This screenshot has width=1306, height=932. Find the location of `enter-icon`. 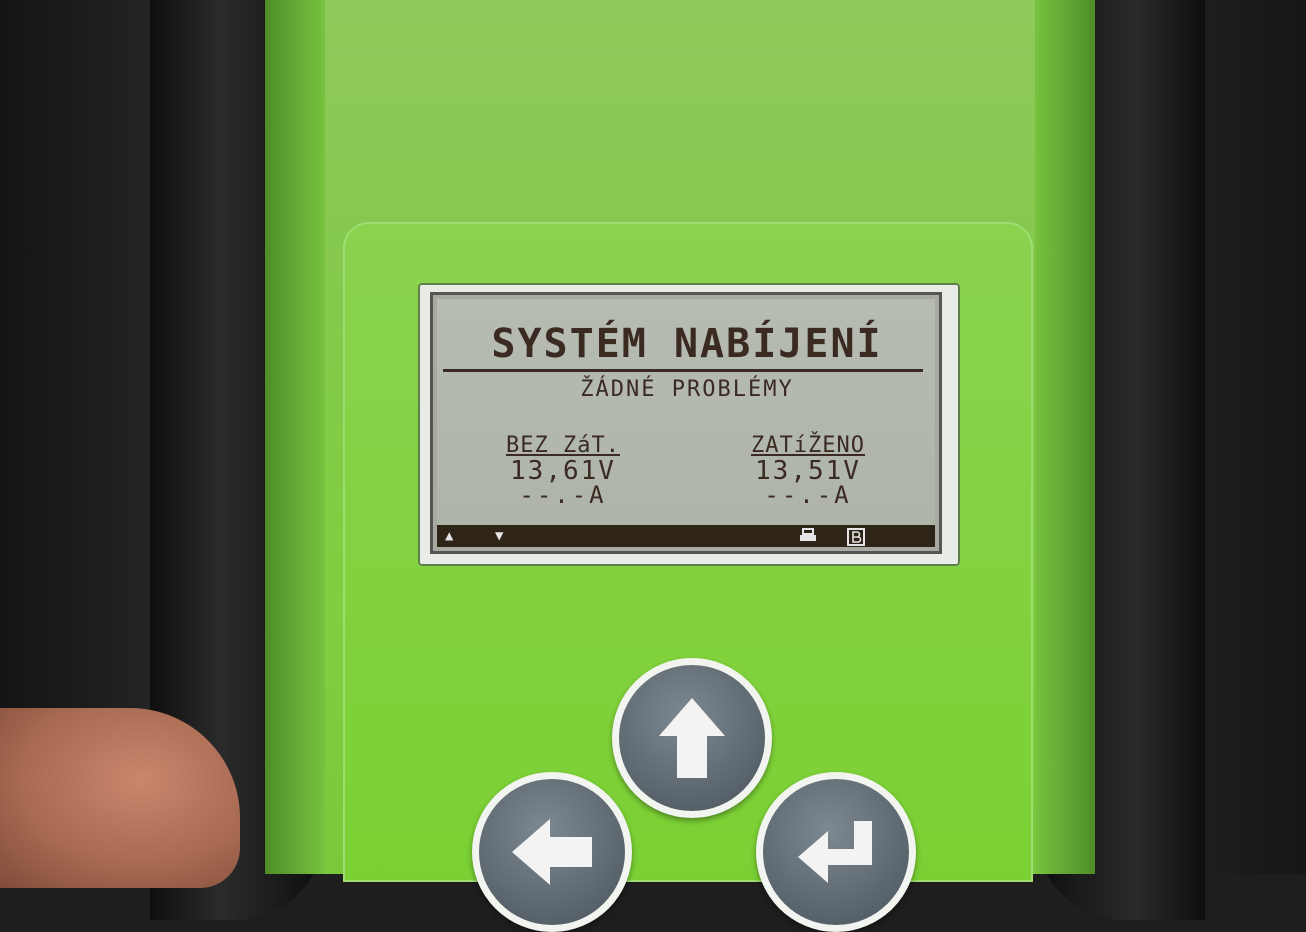

enter-icon is located at coordinates (835, 852).